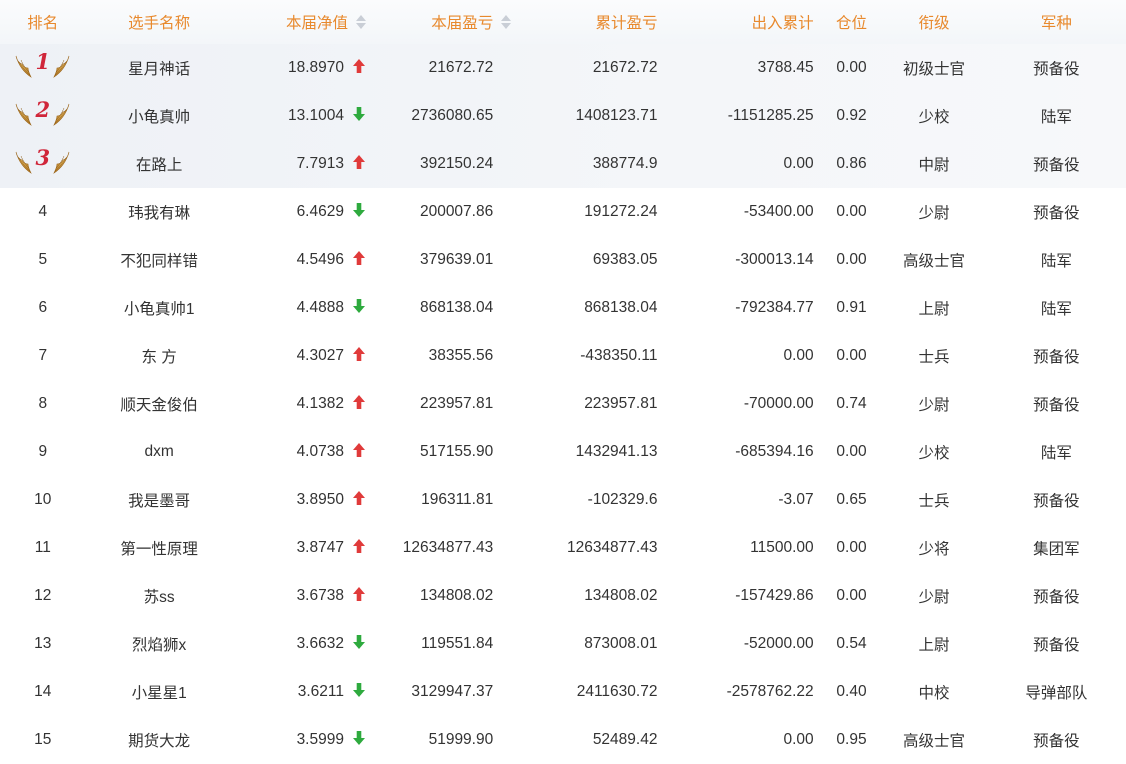 This screenshot has width=1126, height=764. I want to click on medal-icon: 1, so click(42, 64).